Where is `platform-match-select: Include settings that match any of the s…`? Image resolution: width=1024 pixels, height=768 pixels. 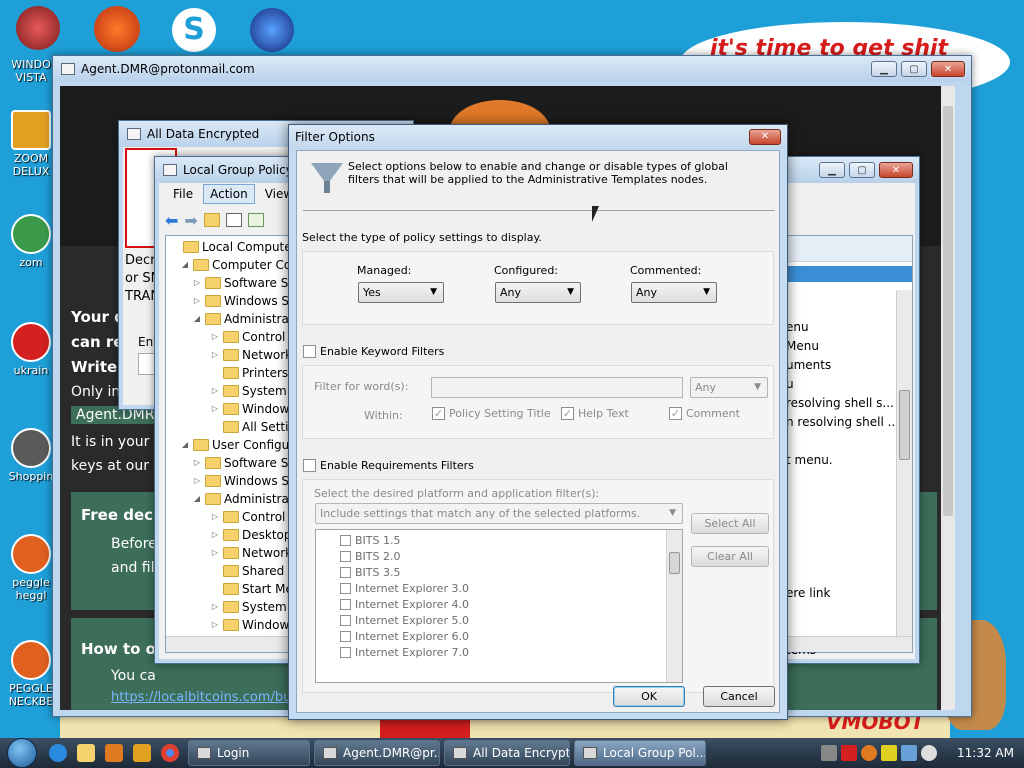 platform-match-select: Include settings that match any of the s… is located at coordinates (499, 513).